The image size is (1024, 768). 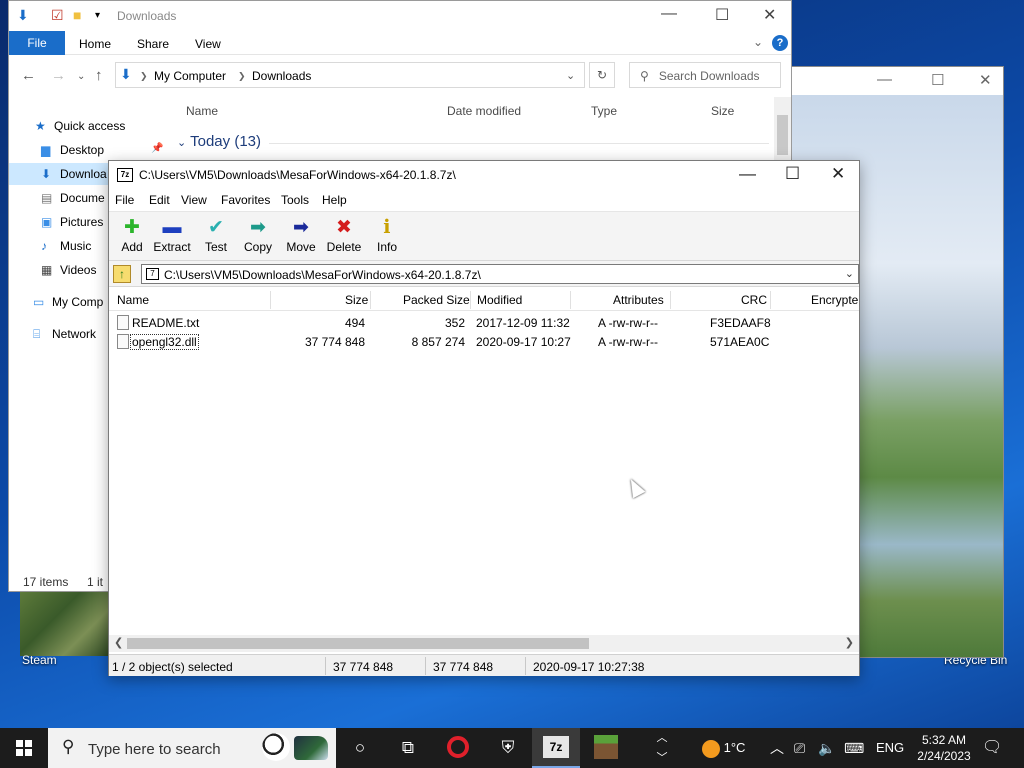 What do you see at coordinates (73, 198) in the screenshot?
I see `nav-documents: ▤ Docume` at bounding box center [73, 198].